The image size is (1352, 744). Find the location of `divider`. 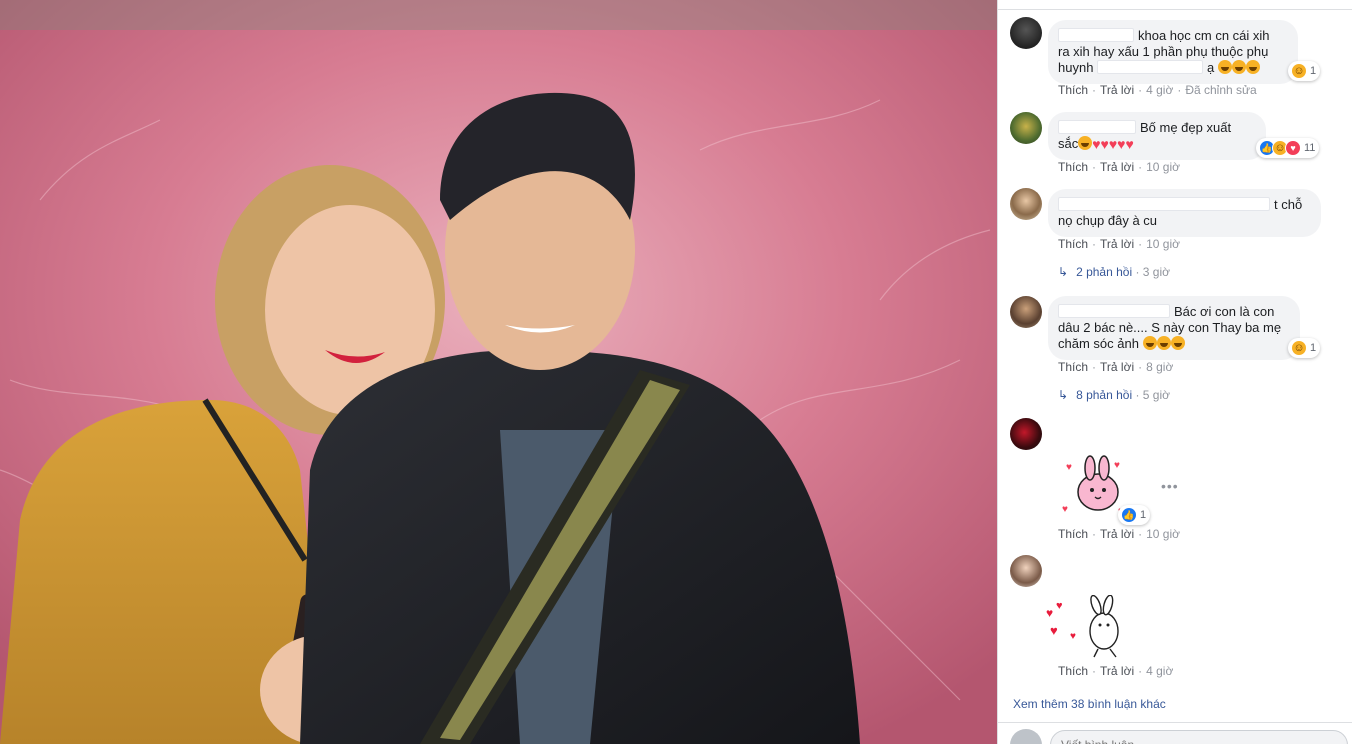

divider is located at coordinates (1175, 9).